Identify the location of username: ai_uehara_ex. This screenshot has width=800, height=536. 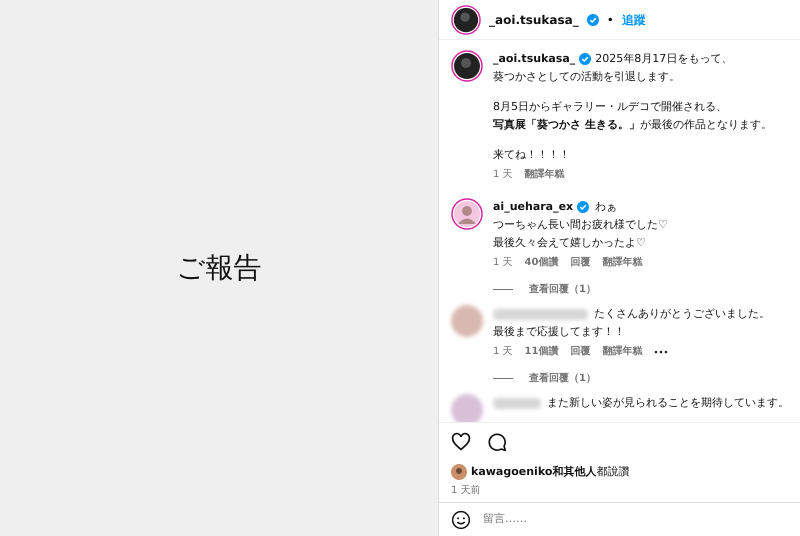
(533, 207).